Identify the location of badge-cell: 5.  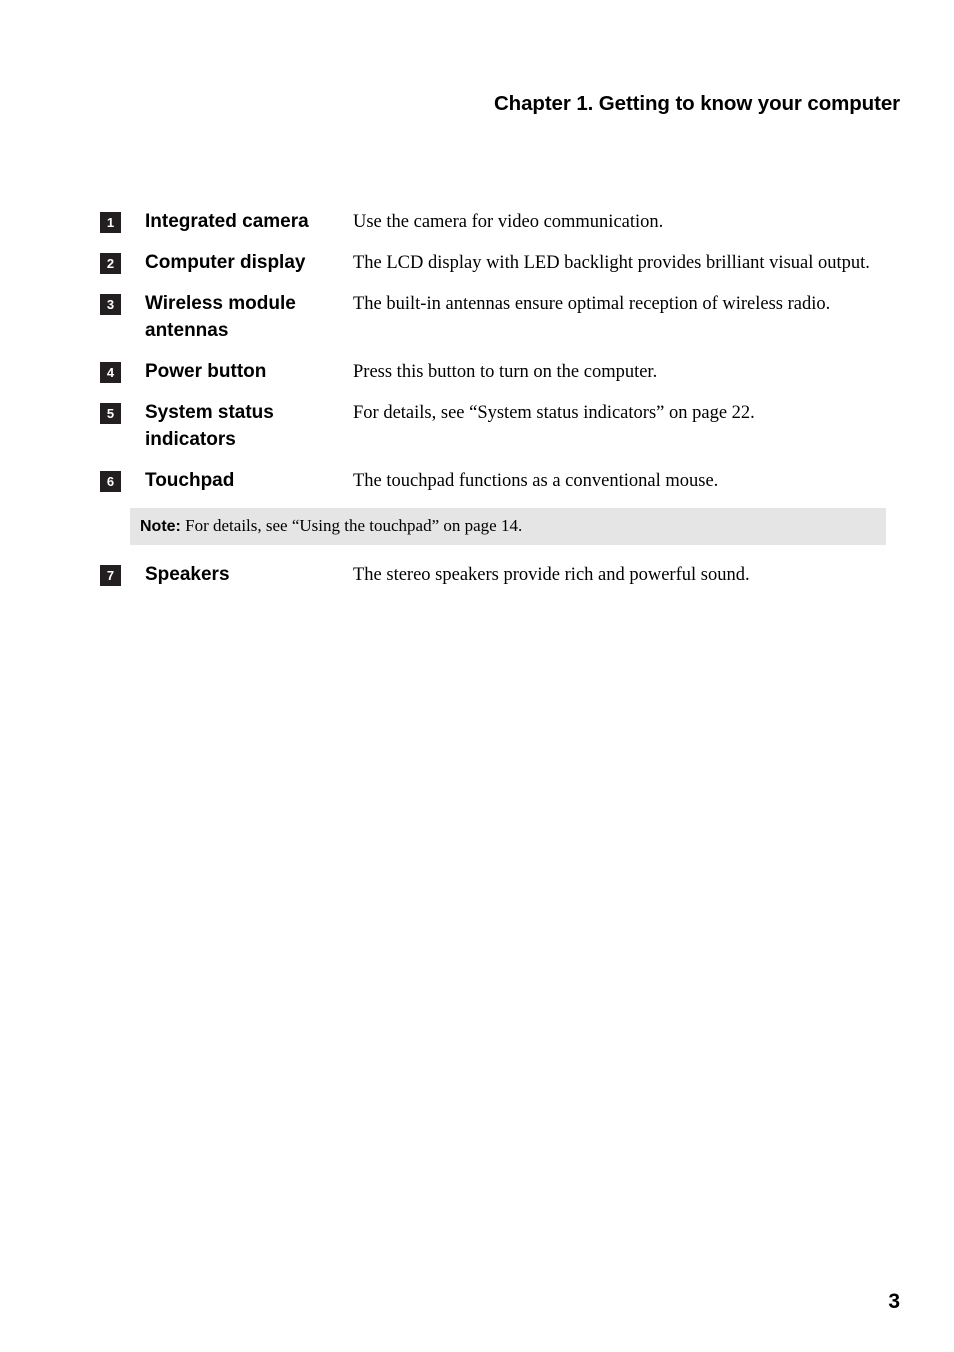
(122, 411).